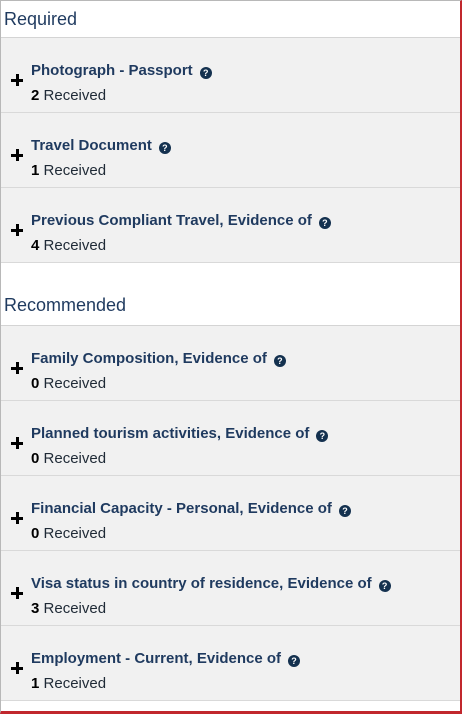 This screenshot has height=714, width=462. What do you see at coordinates (230, 294) in the screenshot?
I see `section-heading-recommended: Recommended` at bounding box center [230, 294].